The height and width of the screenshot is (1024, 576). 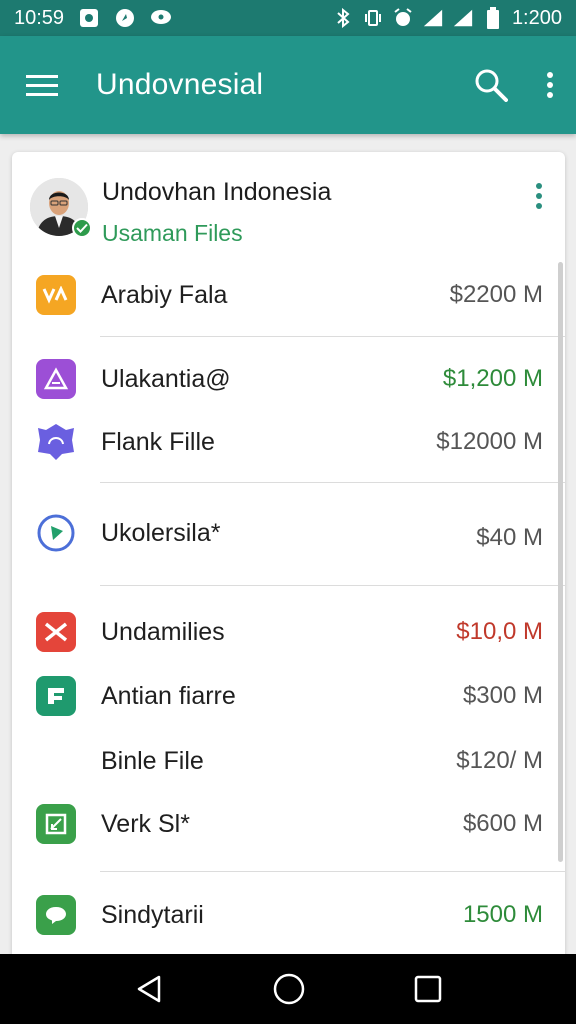 I want to click on avatar, so click(x=61, y=208).